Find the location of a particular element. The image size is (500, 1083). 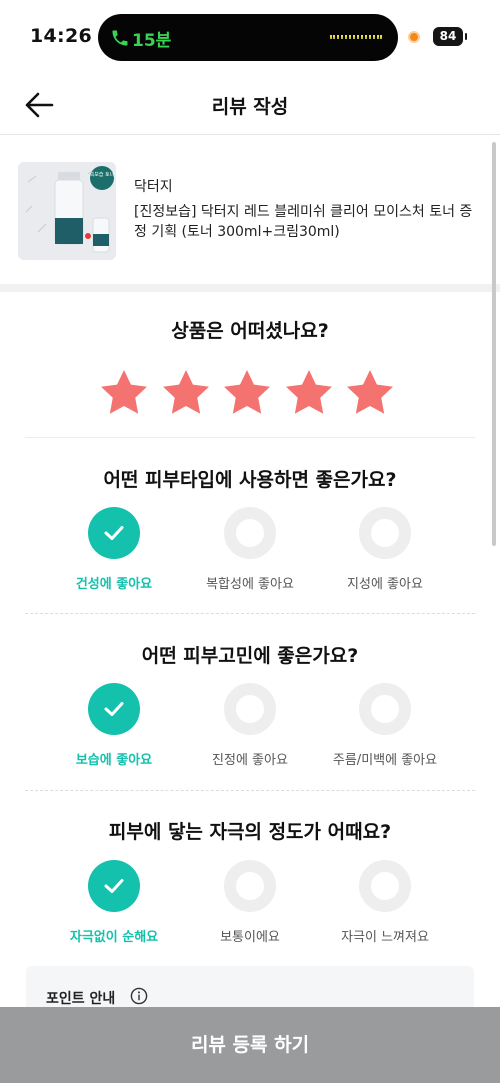

option-combination-skin: 복합성에 좋아요 is located at coordinates (250, 549).